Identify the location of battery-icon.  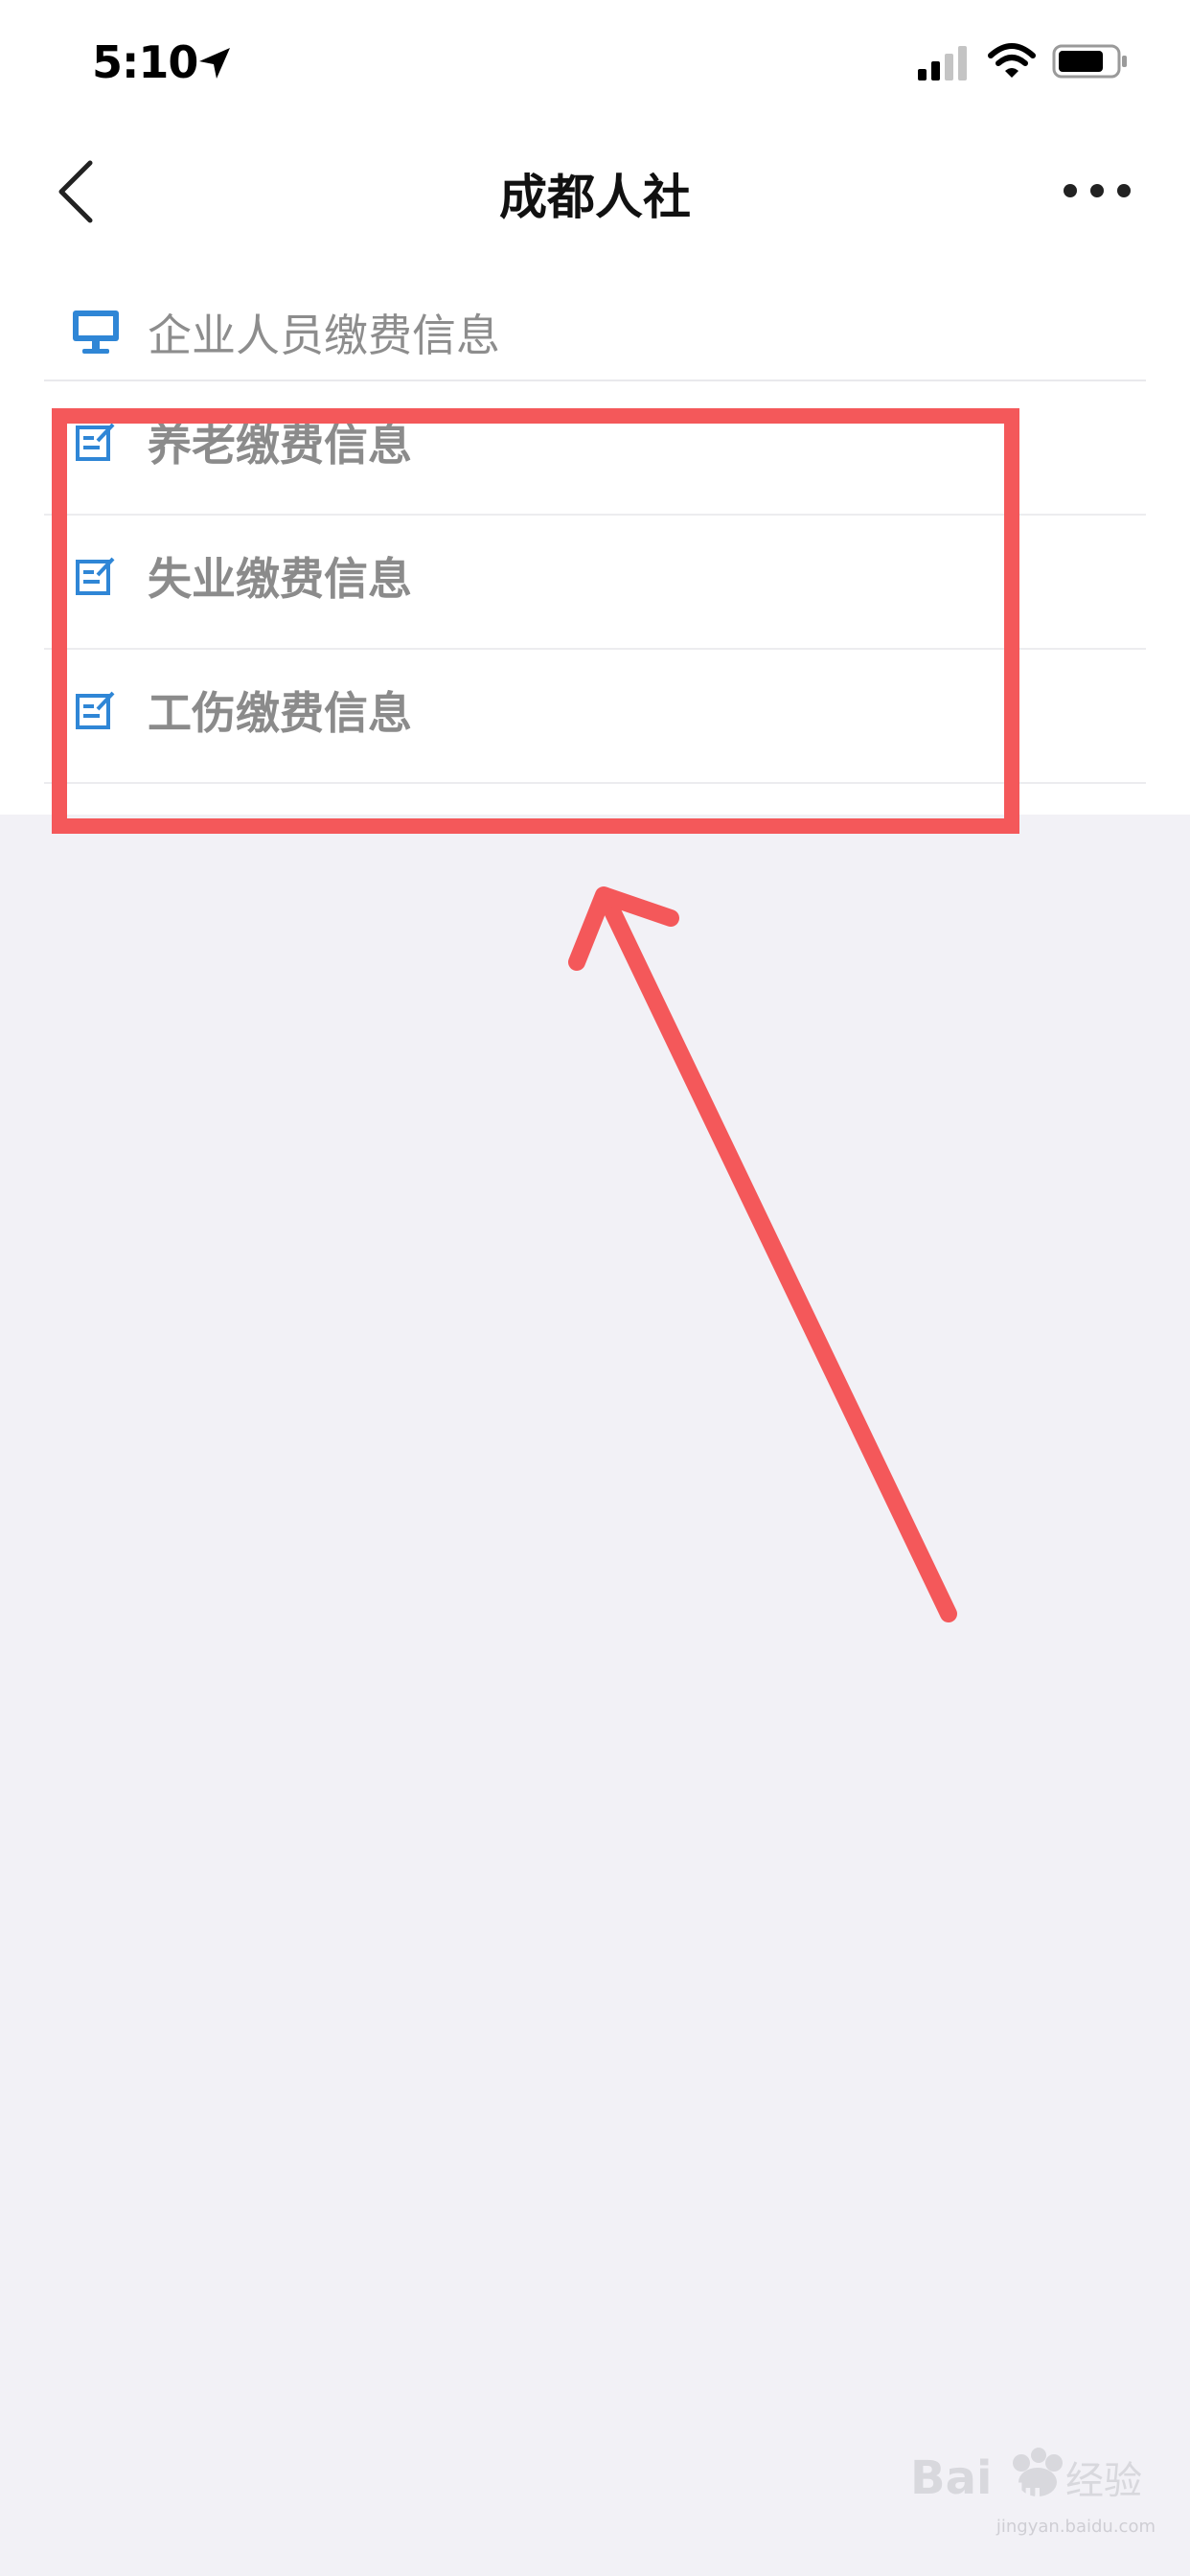
(1090, 62).